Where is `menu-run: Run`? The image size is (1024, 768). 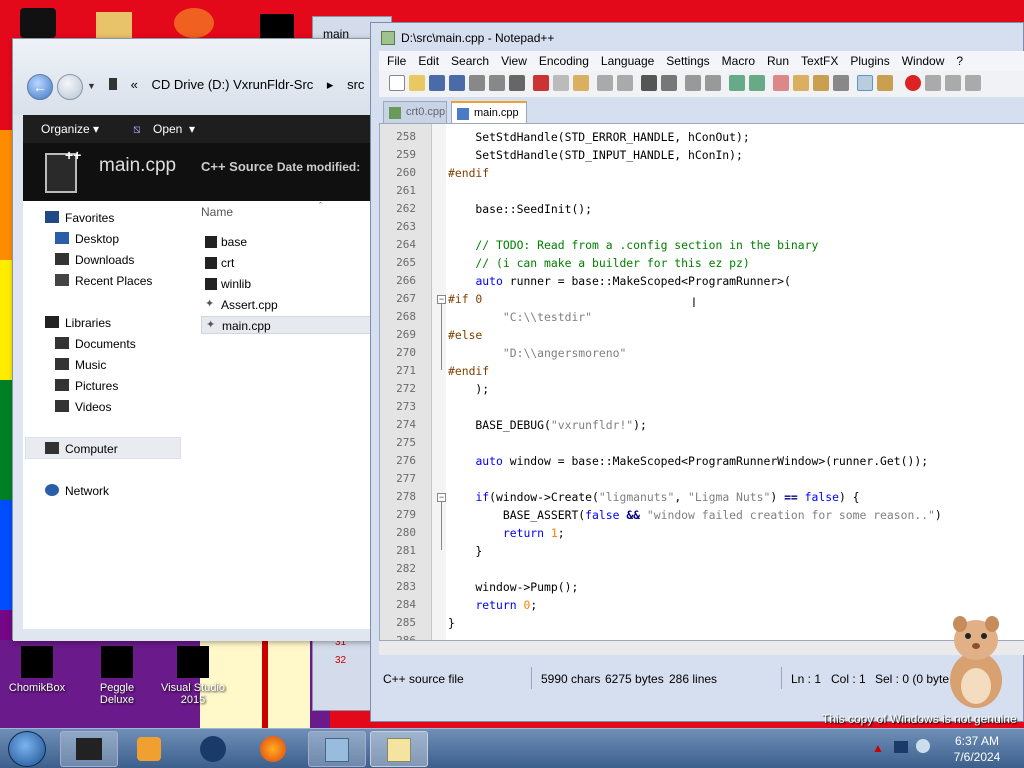
menu-run: Run is located at coordinates (776, 59).